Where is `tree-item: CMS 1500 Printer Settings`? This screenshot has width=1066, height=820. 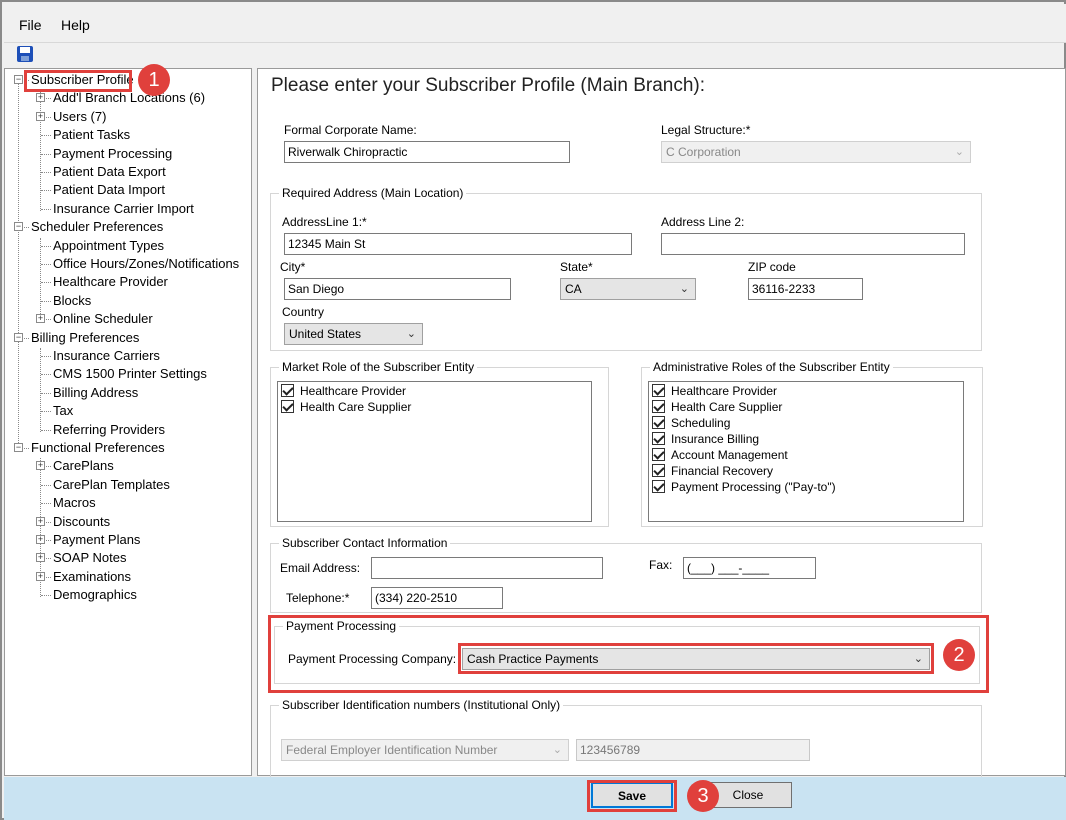
tree-item: CMS 1500 Printer Settings is located at coordinates (130, 374).